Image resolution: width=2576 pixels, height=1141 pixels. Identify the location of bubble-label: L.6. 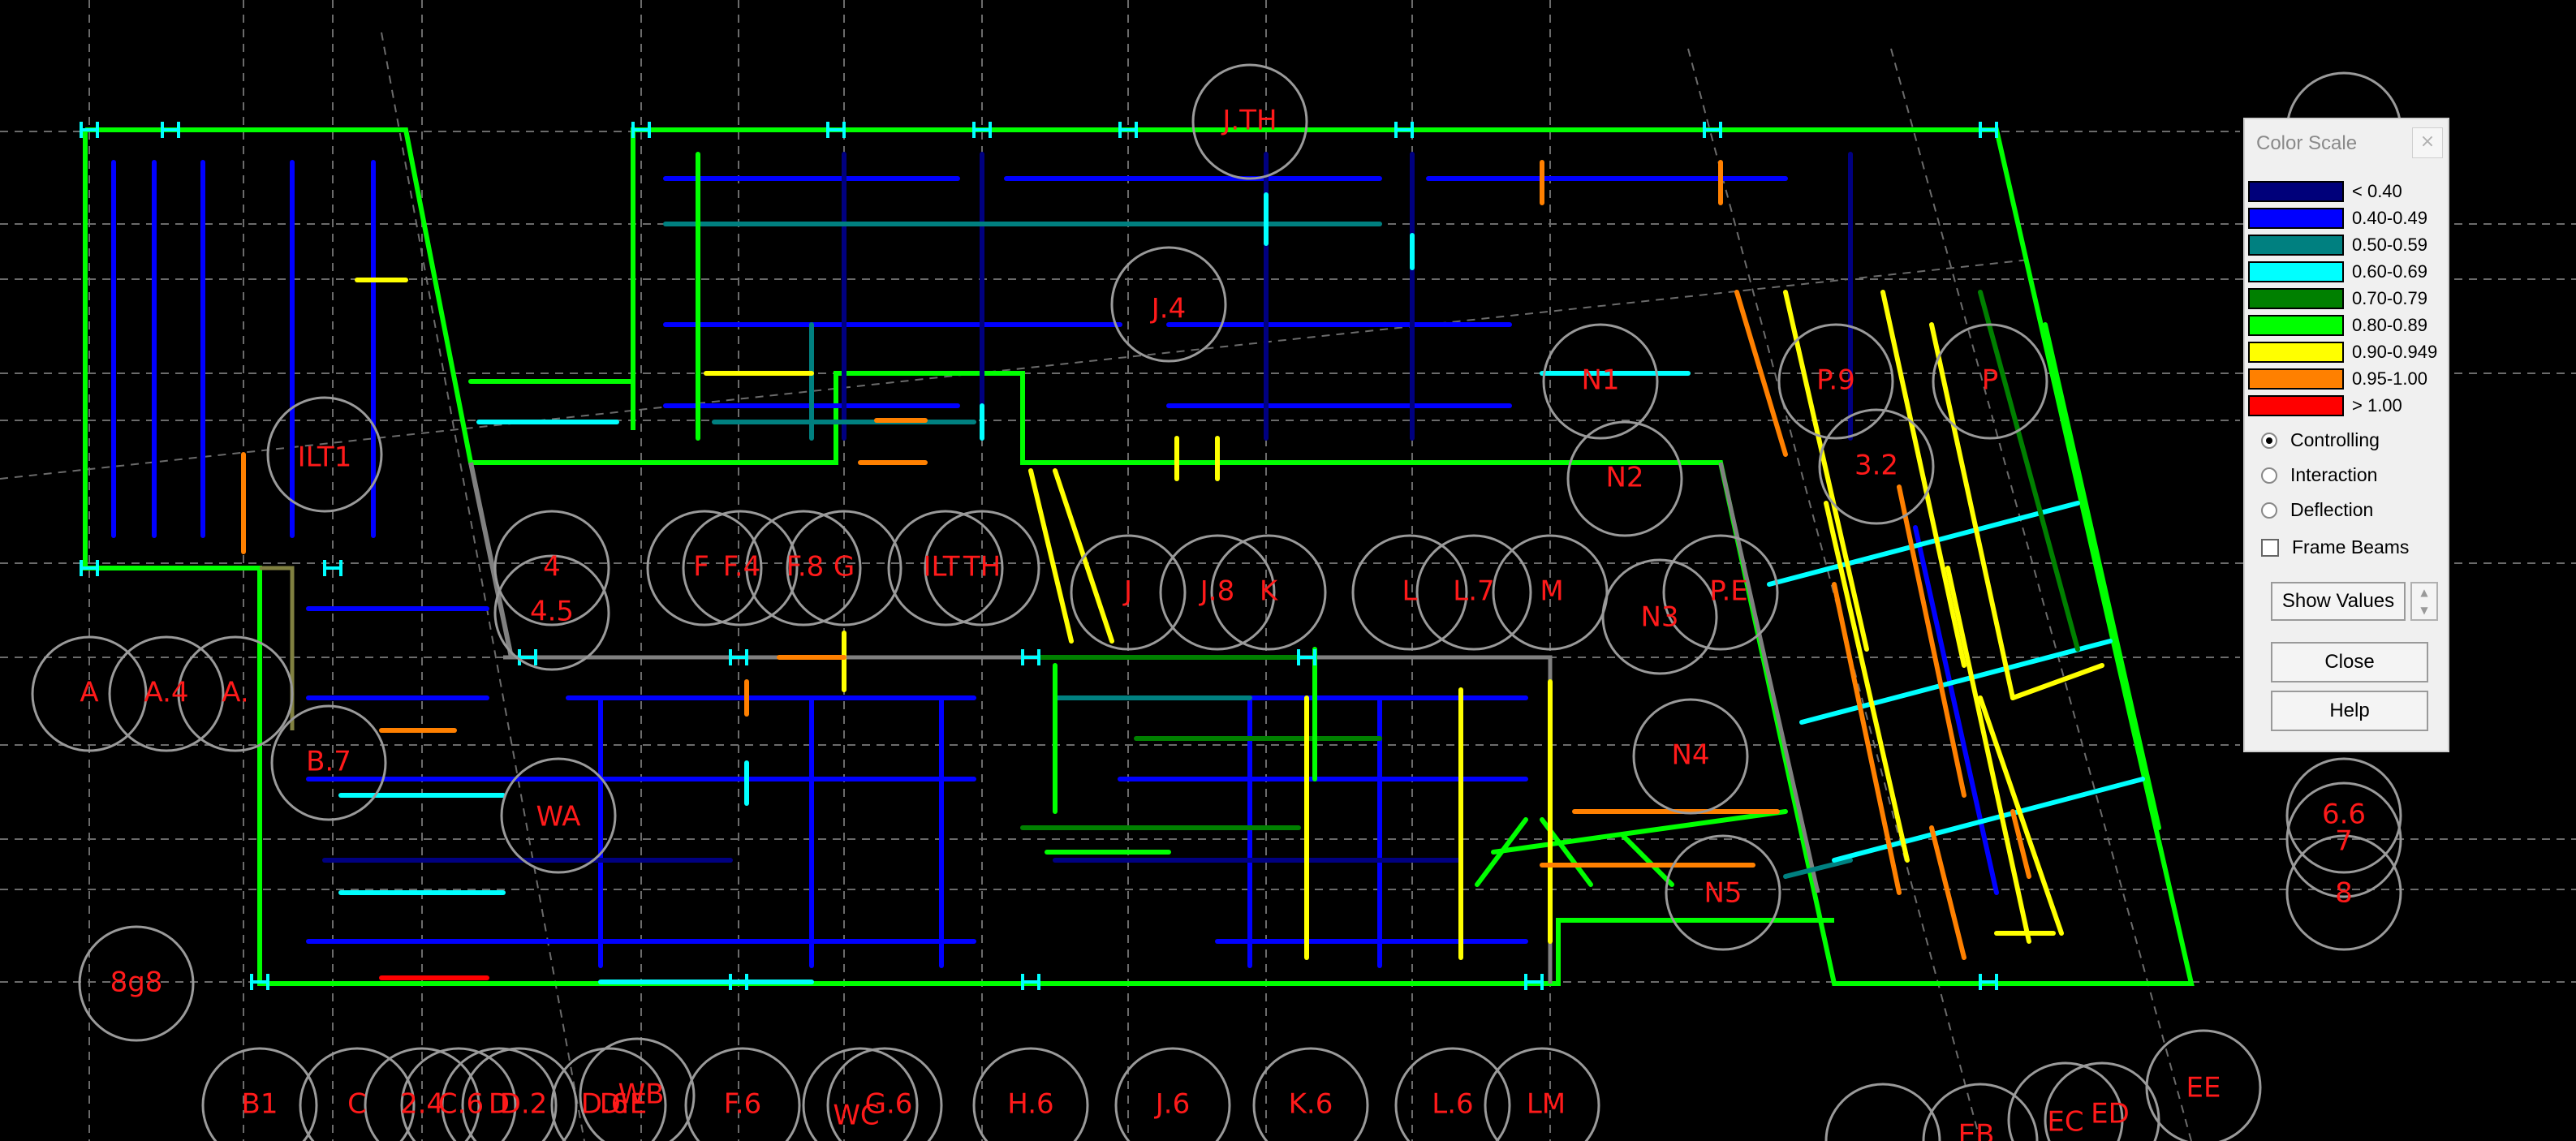
(1452, 1104).